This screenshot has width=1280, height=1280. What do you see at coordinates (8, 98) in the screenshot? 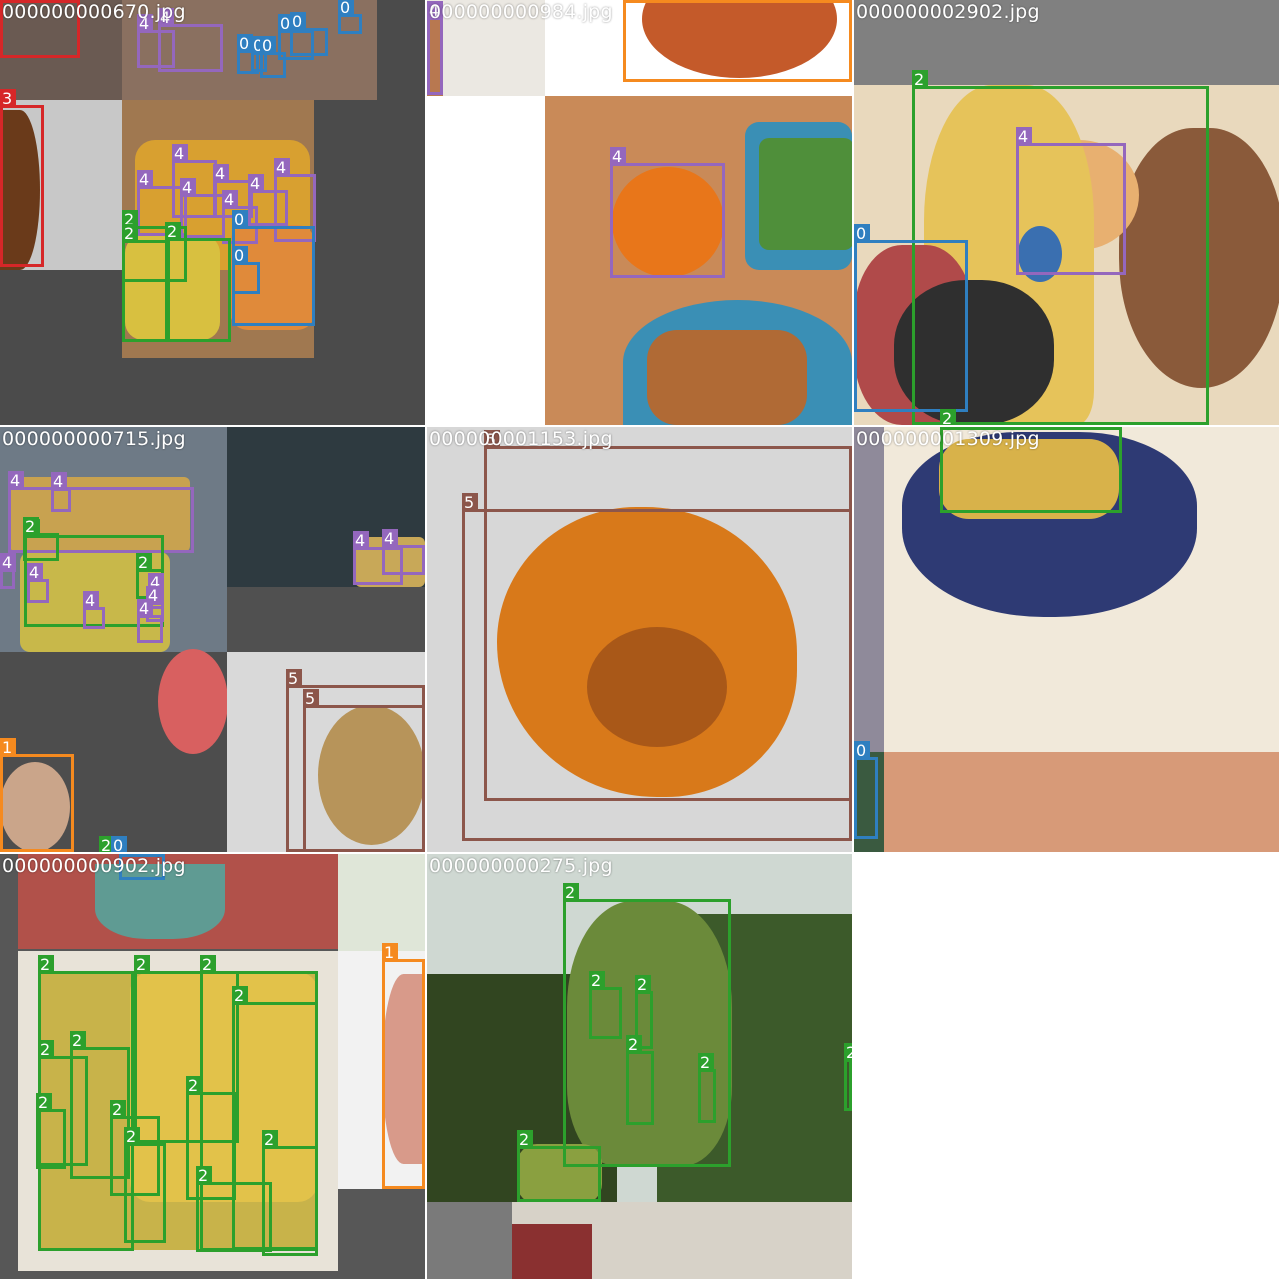
I see `class-label: 3` at bounding box center [8, 98].